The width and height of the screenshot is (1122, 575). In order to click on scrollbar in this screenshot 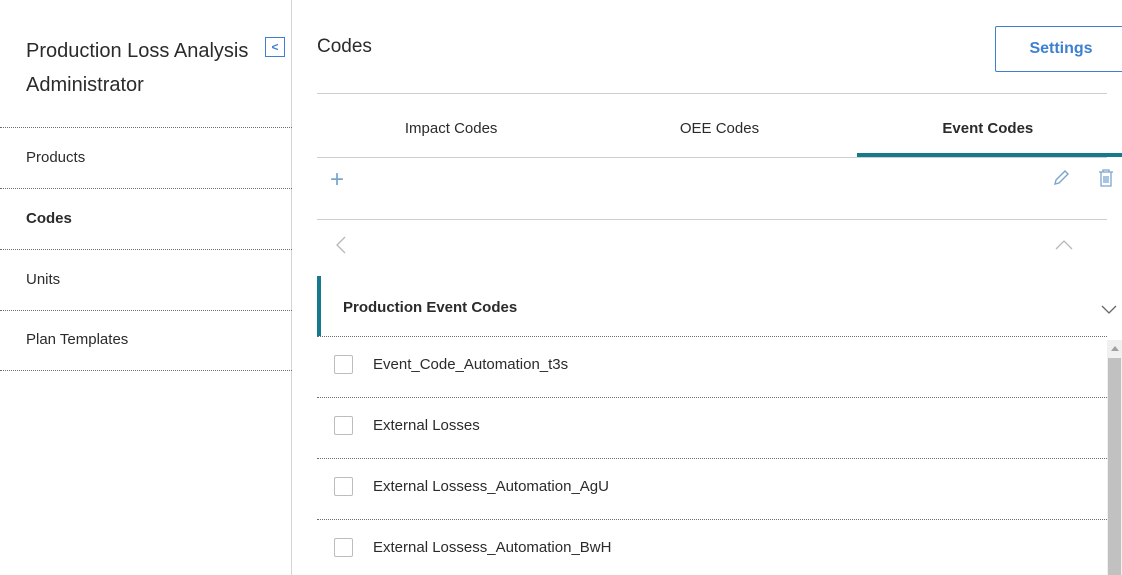, I will do `click(1114, 457)`.